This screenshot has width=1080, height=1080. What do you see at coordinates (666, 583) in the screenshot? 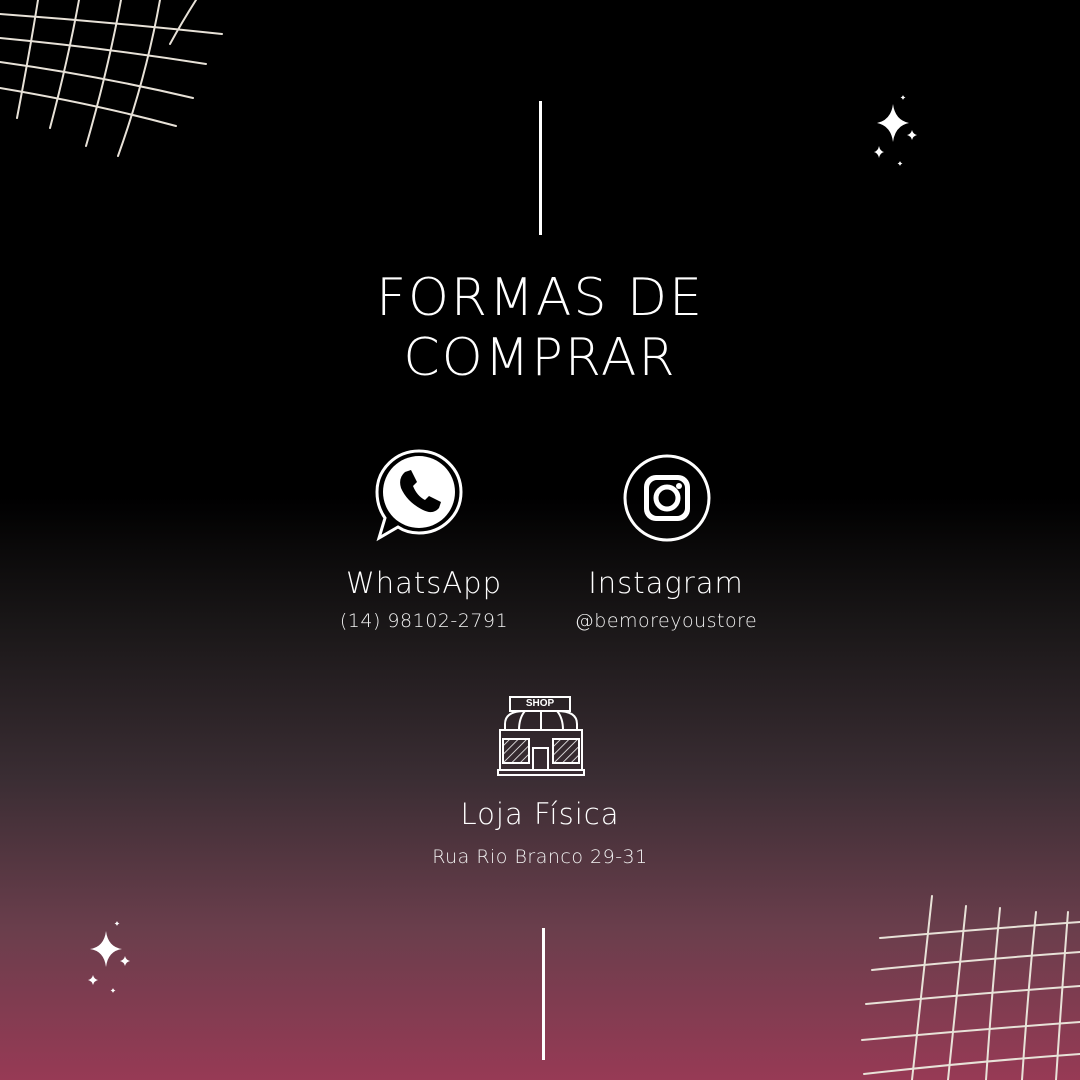
I see `instagram-label: Instagram` at bounding box center [666, 583].